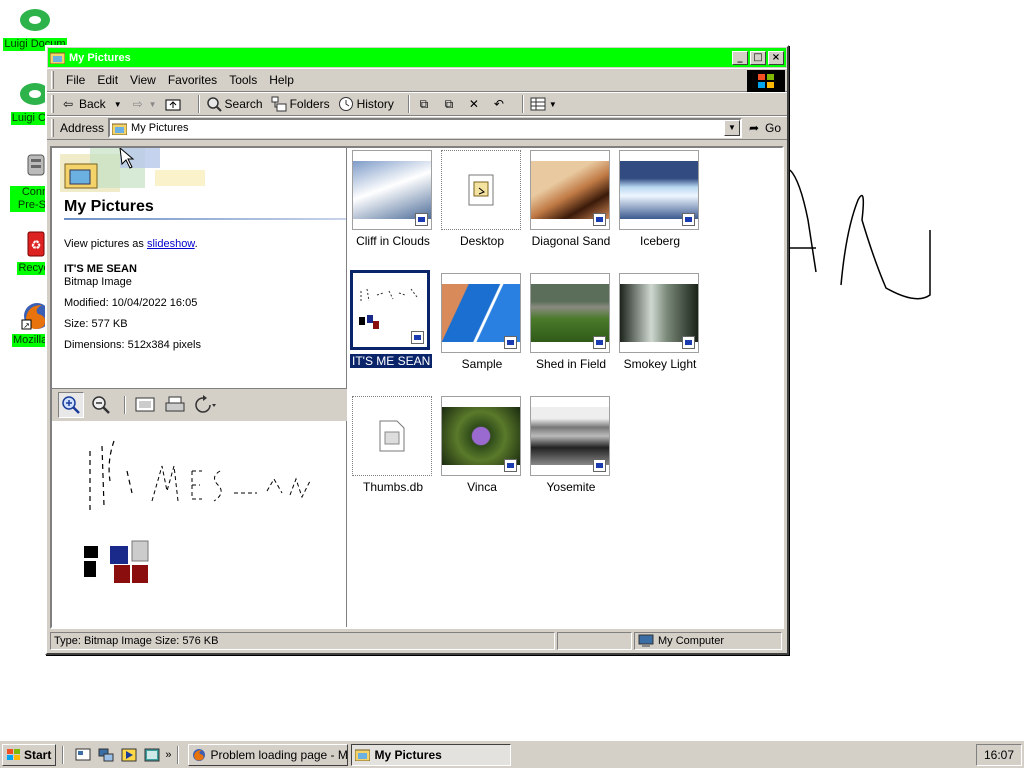 This screenshot has width=1024, height=768. What do you see at coordinates (71, 405) in the screenshot?
I see `zoom-in-icon` at bounding box center [71, 405].